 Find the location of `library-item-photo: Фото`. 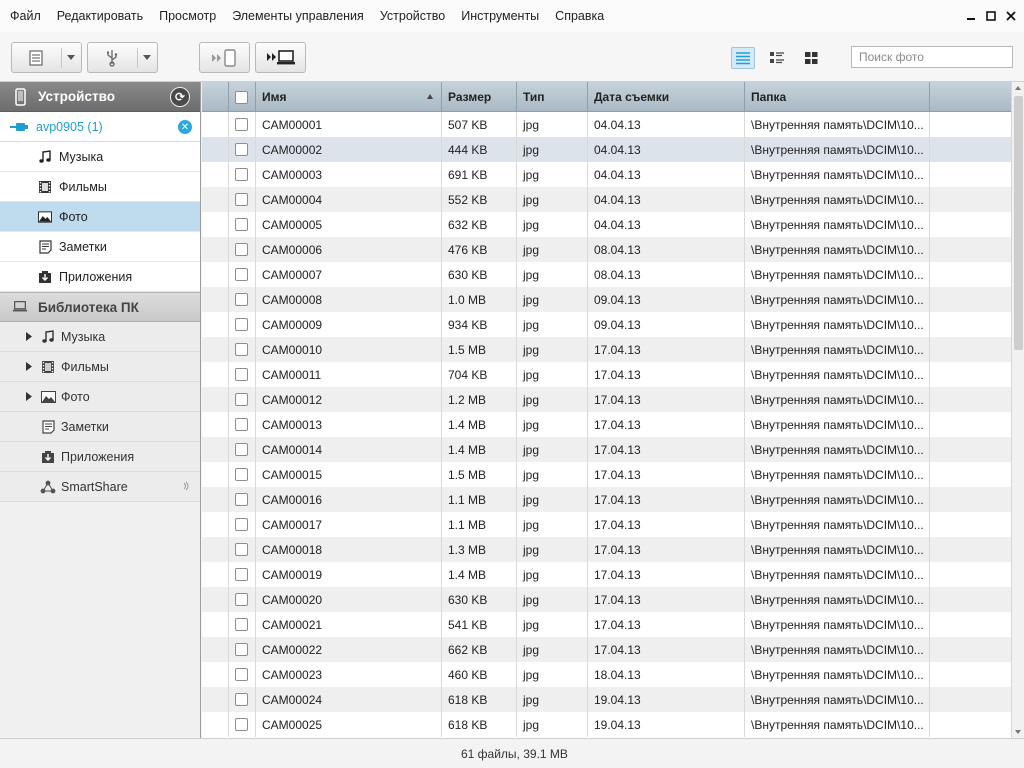

library-item-photo: Фото is located at coordinates (100, 397).